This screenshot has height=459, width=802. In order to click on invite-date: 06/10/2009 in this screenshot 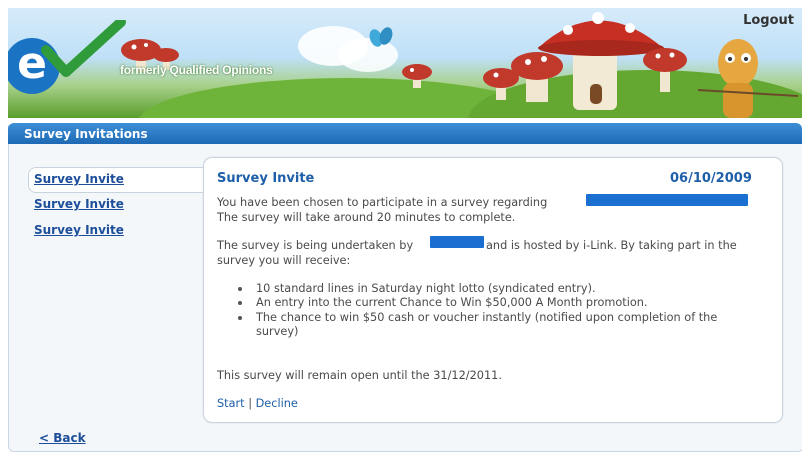, I will do `click(711, 178)`.